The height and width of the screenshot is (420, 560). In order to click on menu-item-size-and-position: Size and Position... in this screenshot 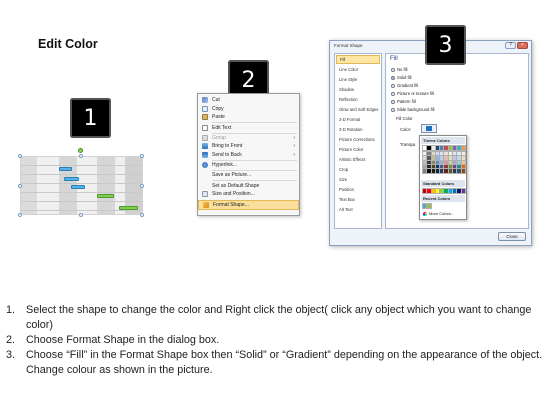, I will do `click(248, 194)`.